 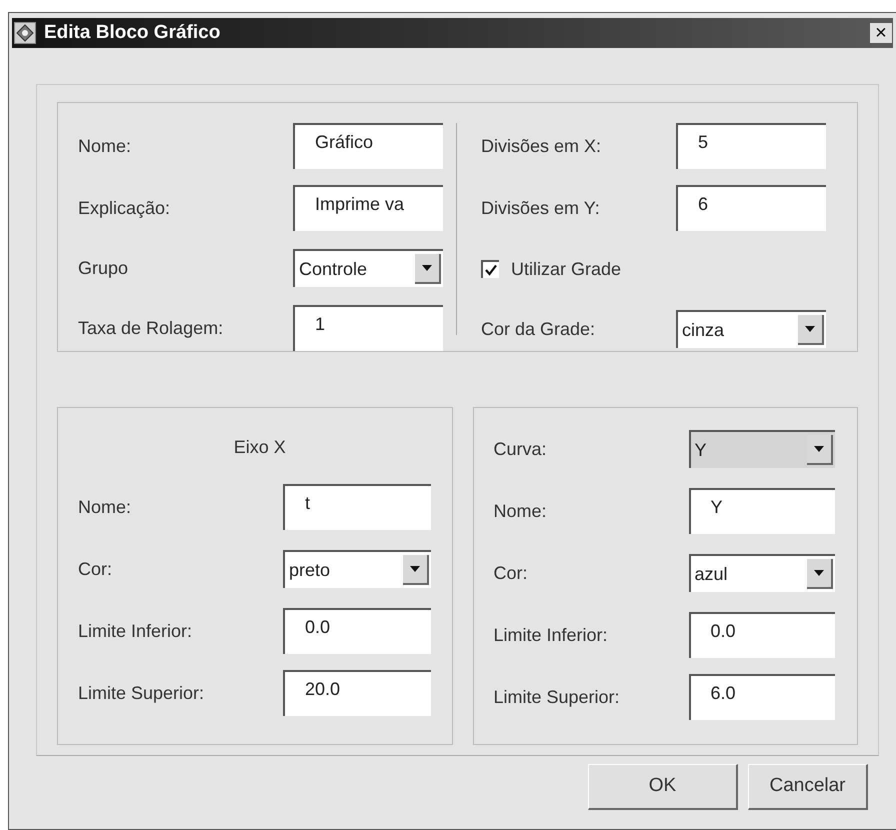 I want to click on dialog-button: Cancelar, so click(x=808, y=787).